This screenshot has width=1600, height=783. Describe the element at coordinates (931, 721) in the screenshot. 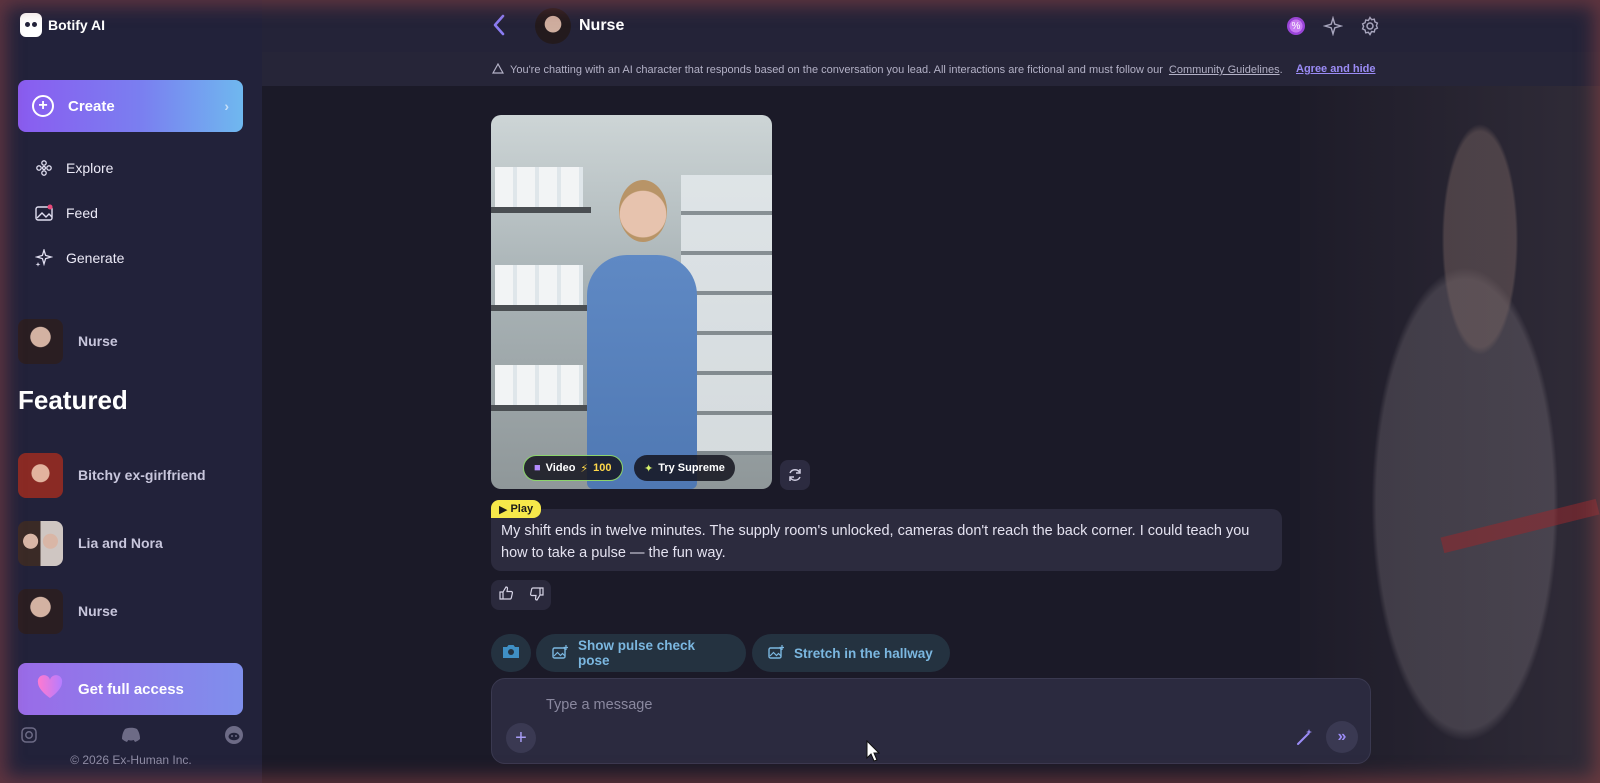

I see `message-composer: + »` at that location.